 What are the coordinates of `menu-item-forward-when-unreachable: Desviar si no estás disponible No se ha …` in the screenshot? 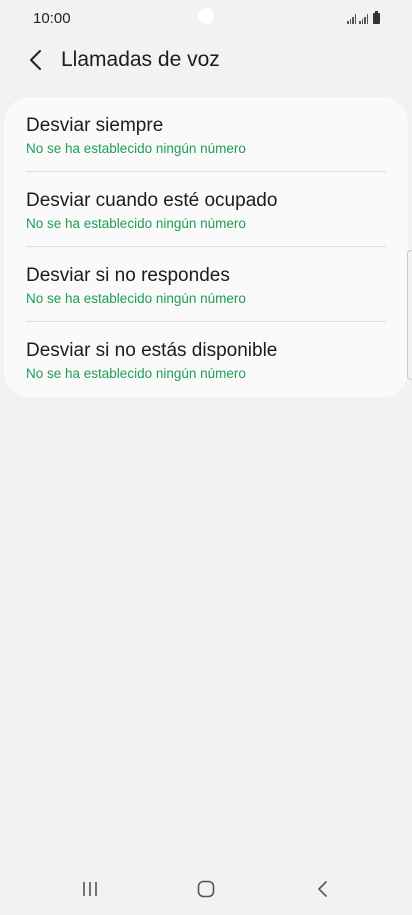 It's located at (206, 359).